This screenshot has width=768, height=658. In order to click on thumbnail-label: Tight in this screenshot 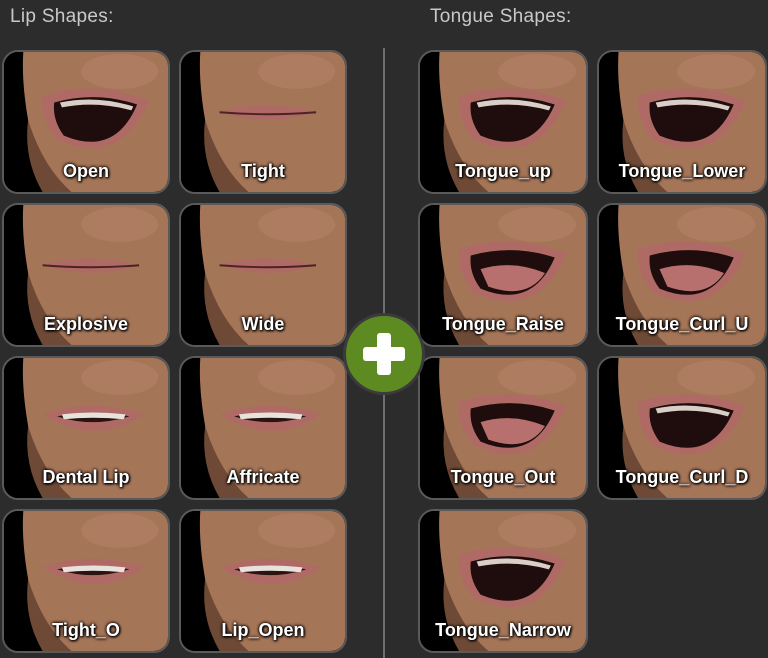, I will do `click(263, 171)`.